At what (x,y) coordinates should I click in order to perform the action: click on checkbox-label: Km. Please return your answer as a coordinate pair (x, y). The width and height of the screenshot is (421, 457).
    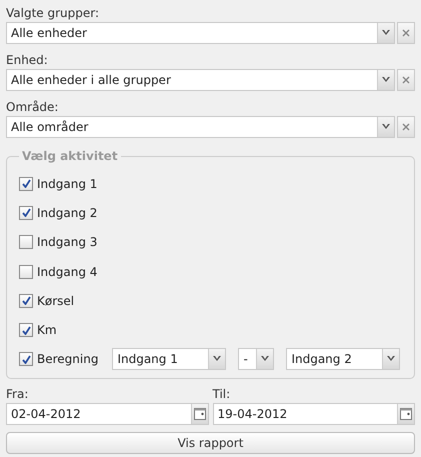
    Looking at the image, I should click on (47, 330).